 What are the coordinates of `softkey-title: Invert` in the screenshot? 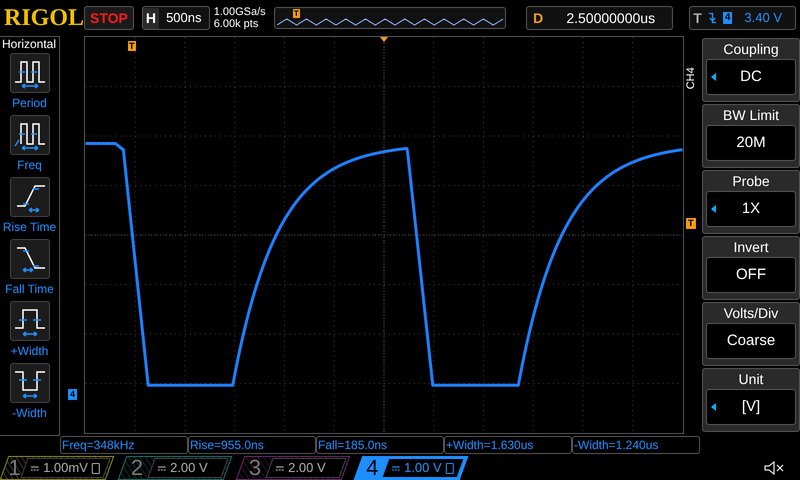 It's located at (750, 247).